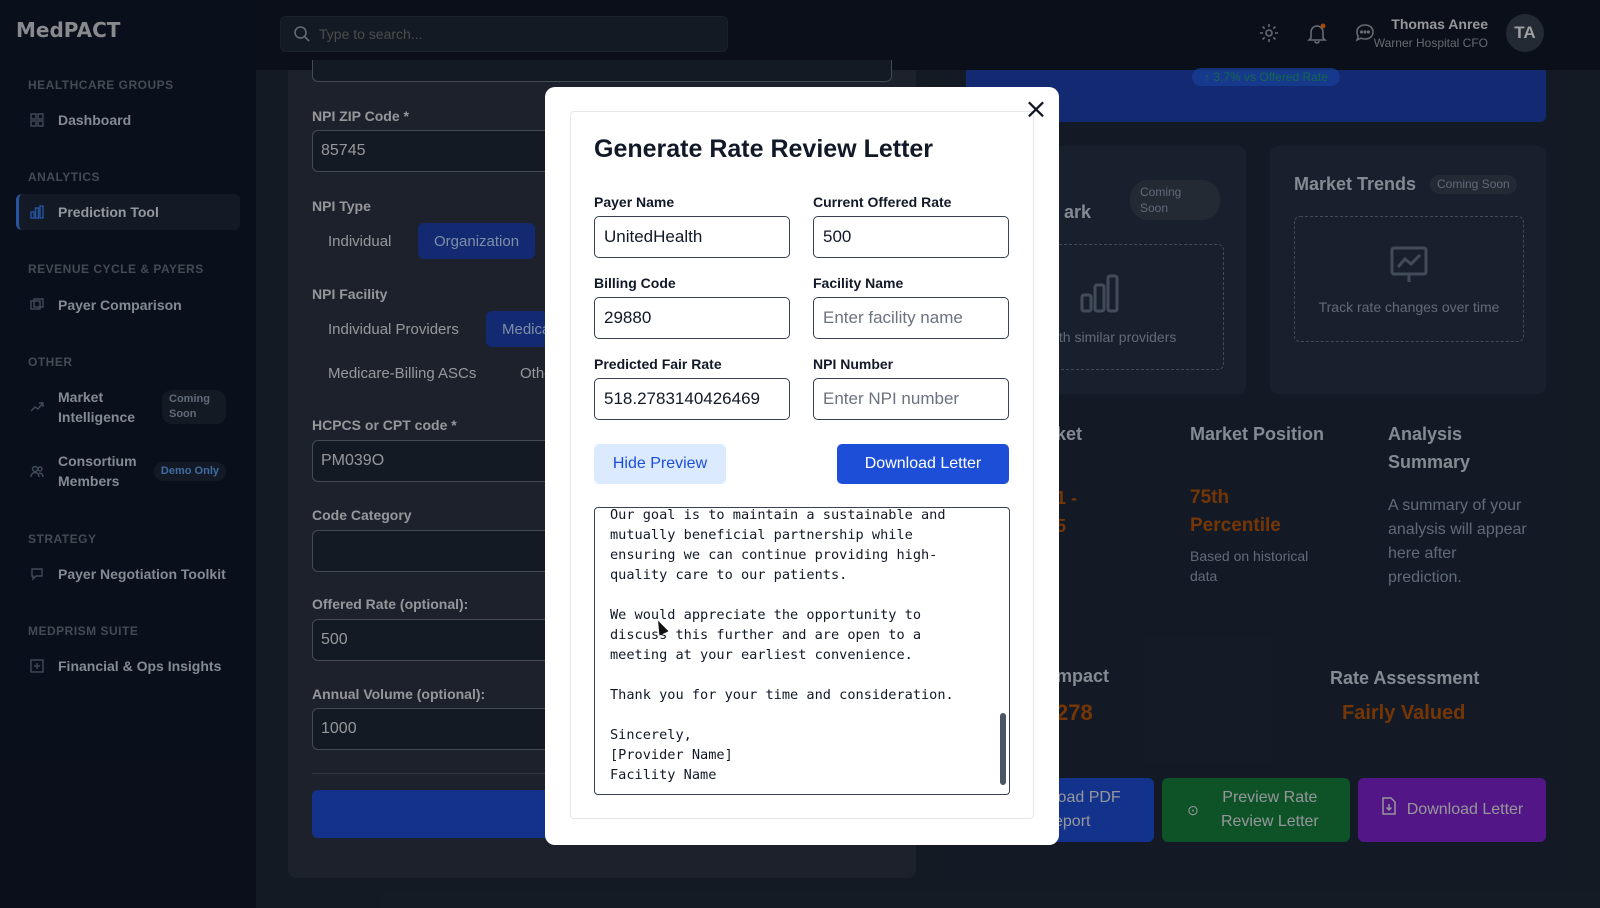 This screenshot has height=908, width=1600. Describe the element at coordinates (660, 464) in the screenshot. I see `hide-preview-button: Hide Preview` at that location.